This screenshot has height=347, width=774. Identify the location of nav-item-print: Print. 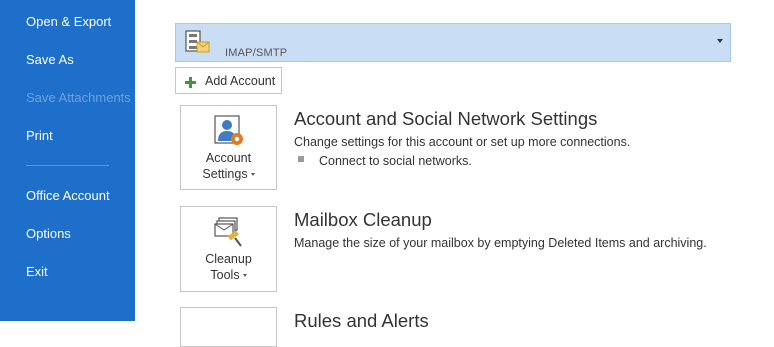
(39, 136).